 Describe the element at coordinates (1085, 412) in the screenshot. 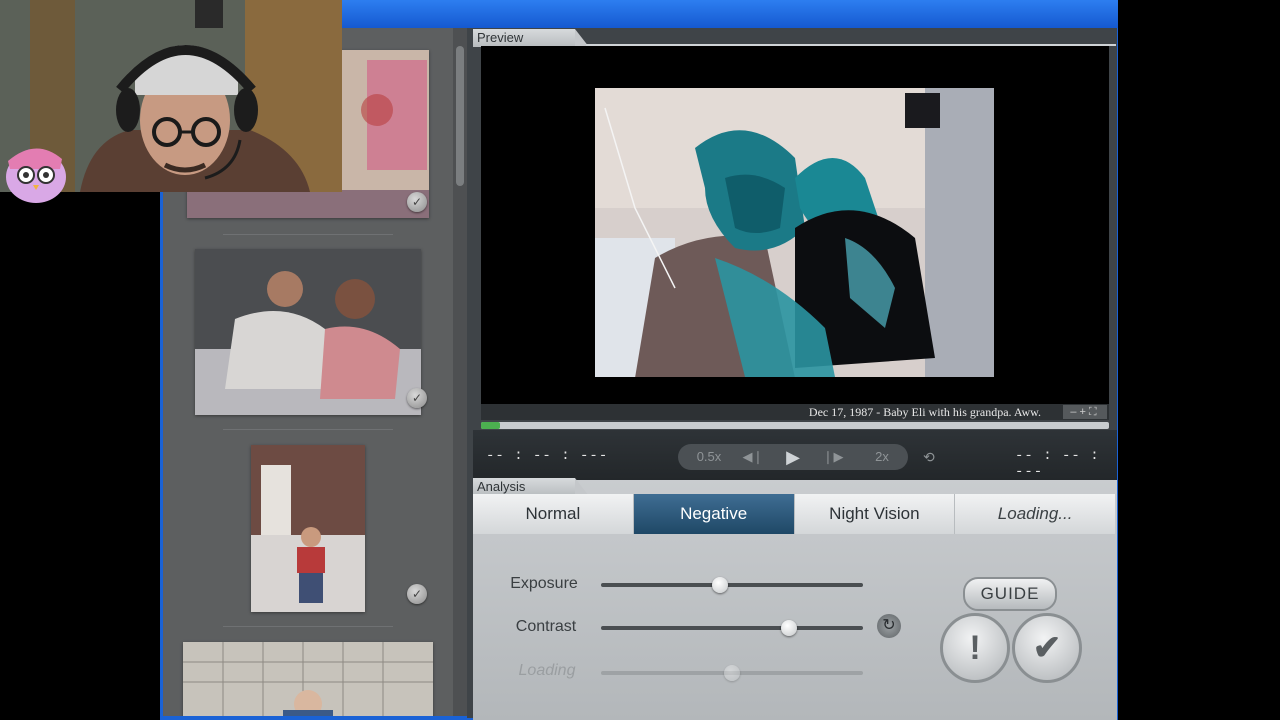

I see `zoom-controls: –+⛶` at that location.